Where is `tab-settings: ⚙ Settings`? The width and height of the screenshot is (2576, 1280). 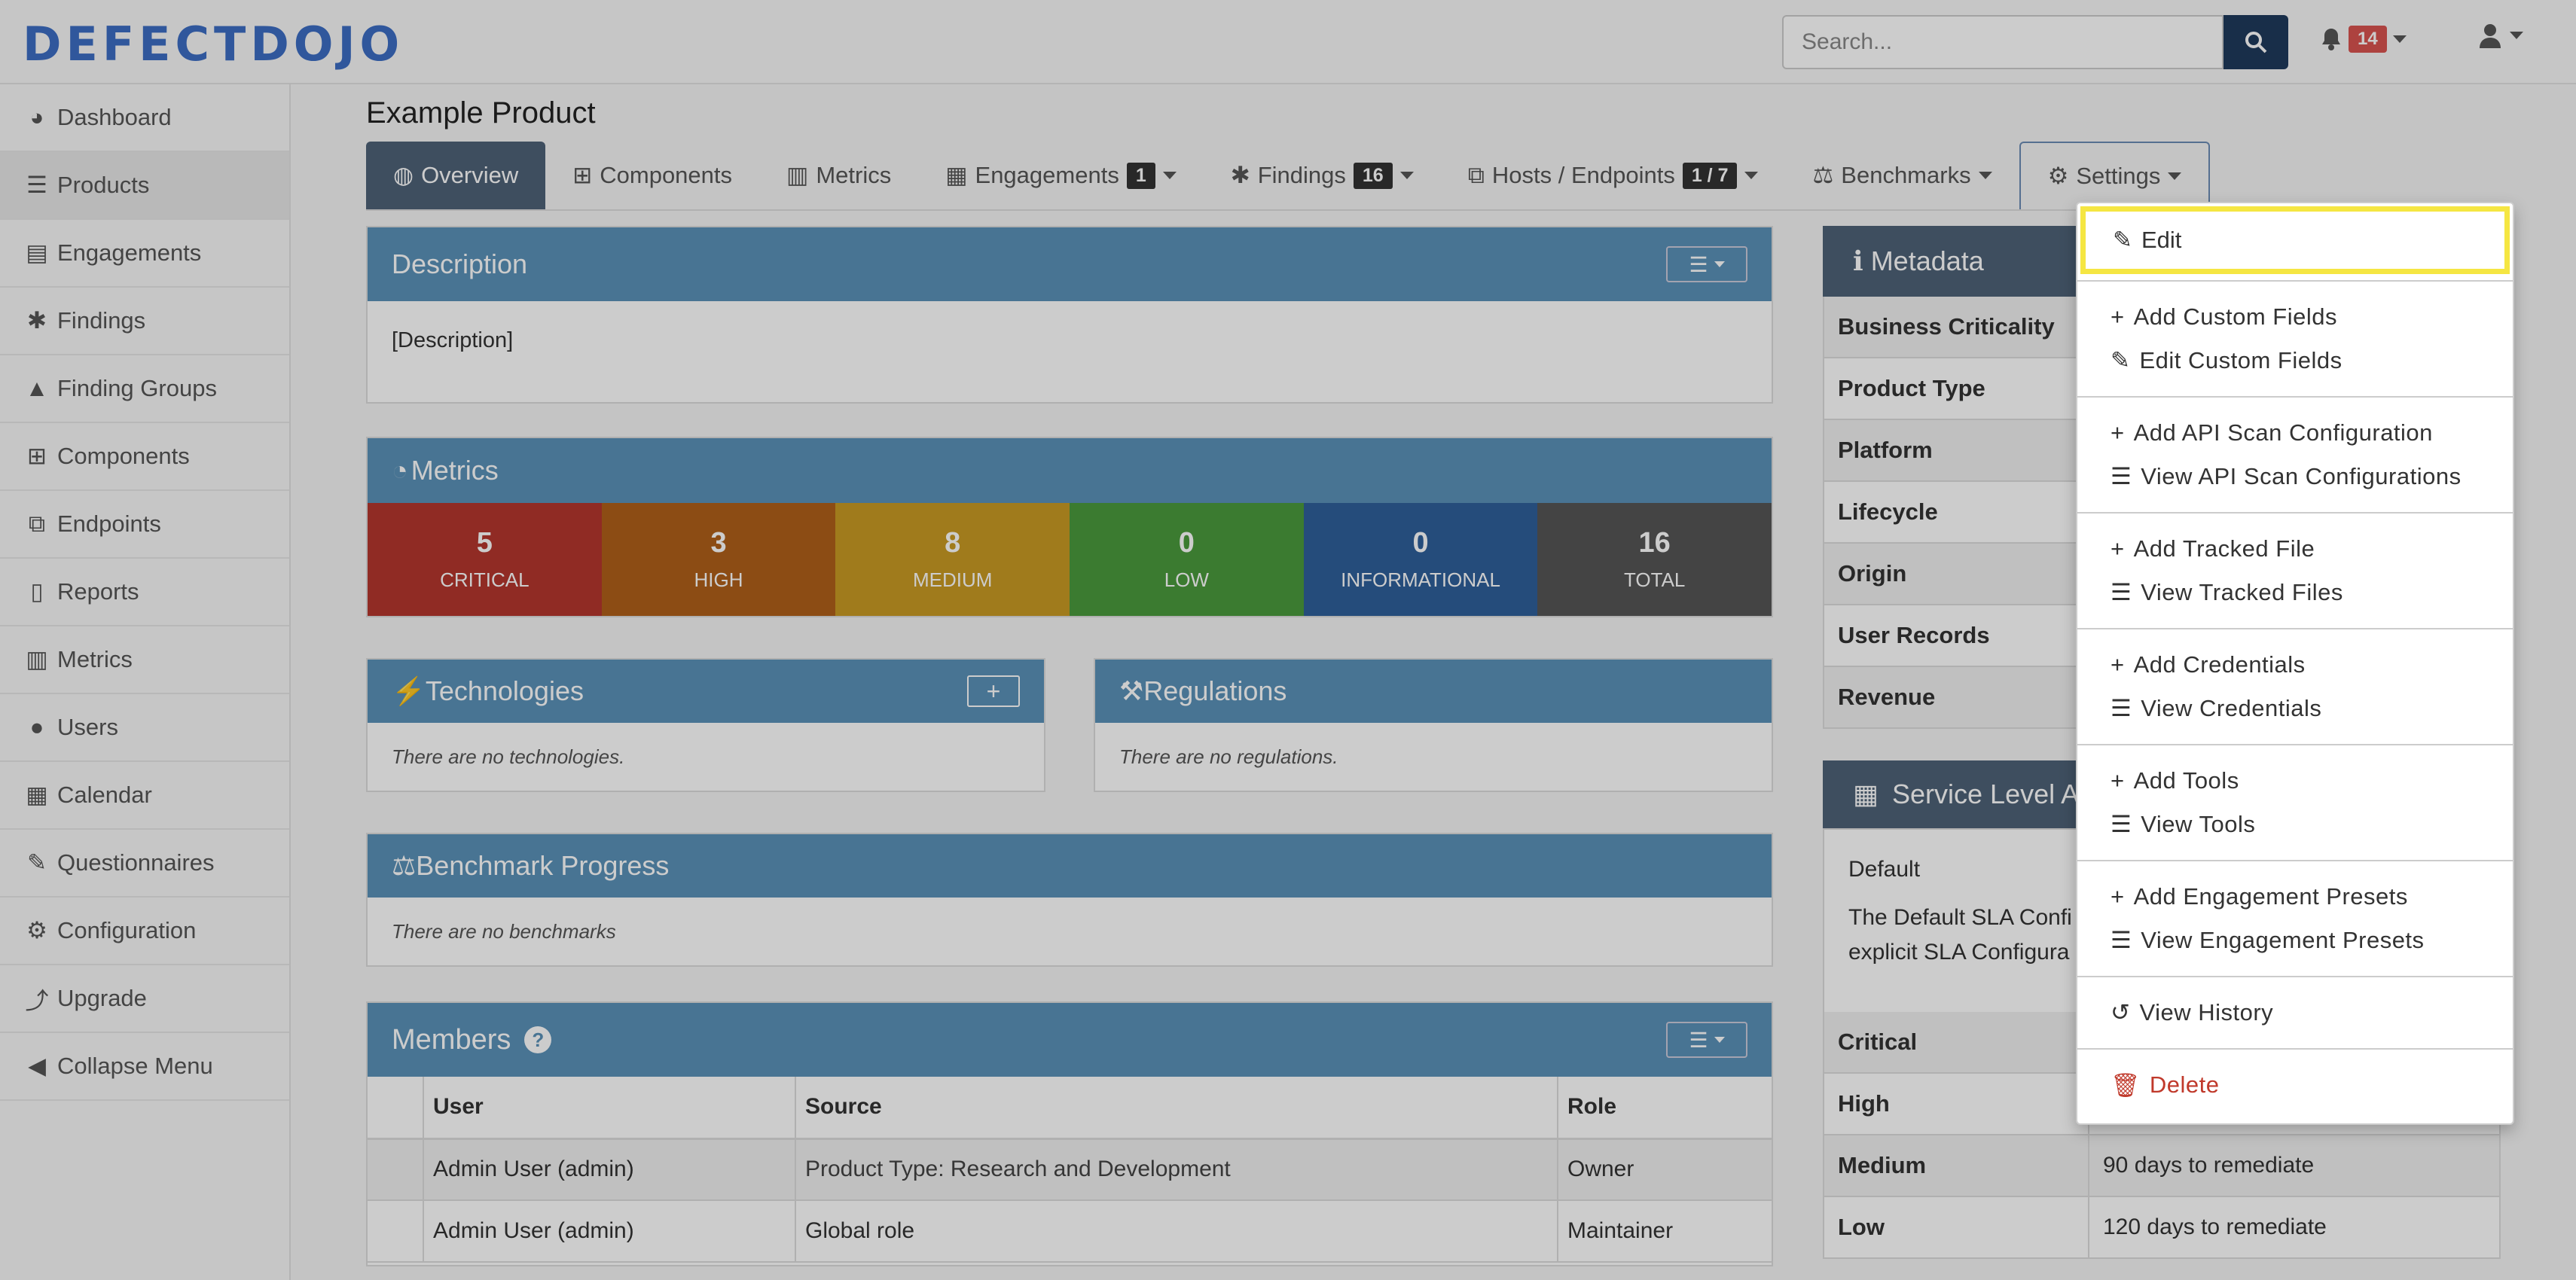 tab-settings: ⚙ Settings is located at coordinates (2115, 175).